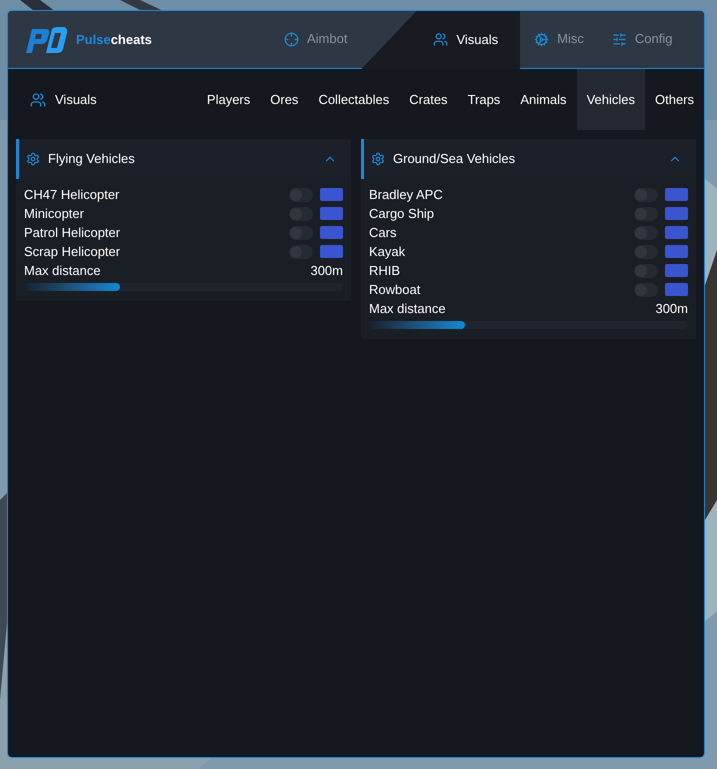 This screenshot has width=717, height=769. What do you see at coordinates (674, 99) in the screenshot?
I see `sub-tab: Others` at bounding box center [674, 99].